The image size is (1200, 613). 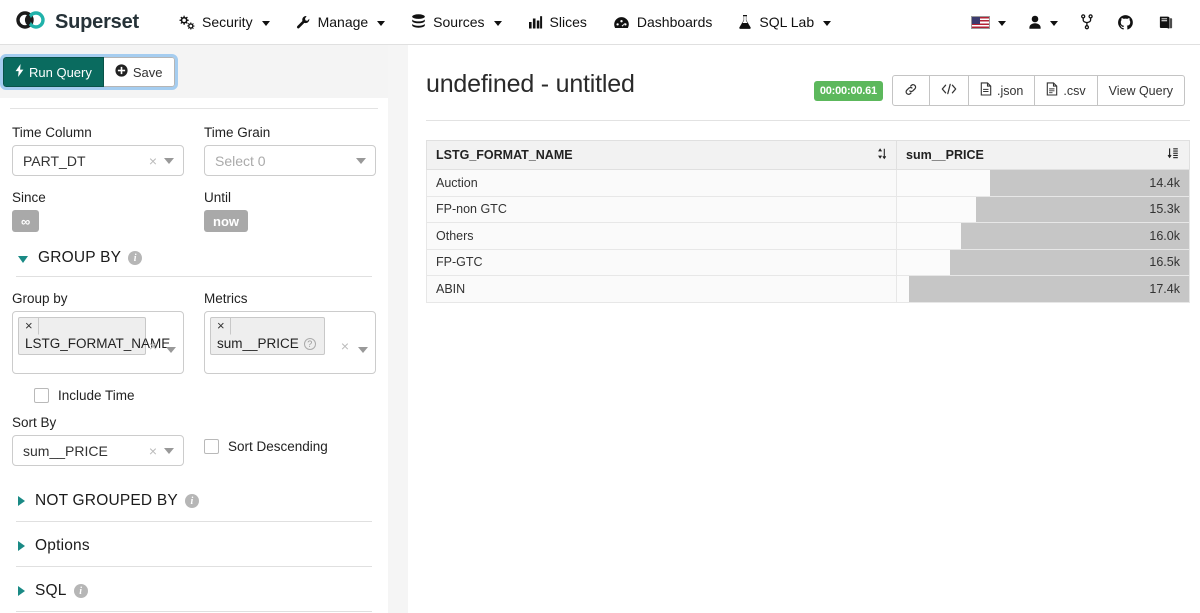 I want to click on view-query-button: View Query, so click(x=1141, y=90).